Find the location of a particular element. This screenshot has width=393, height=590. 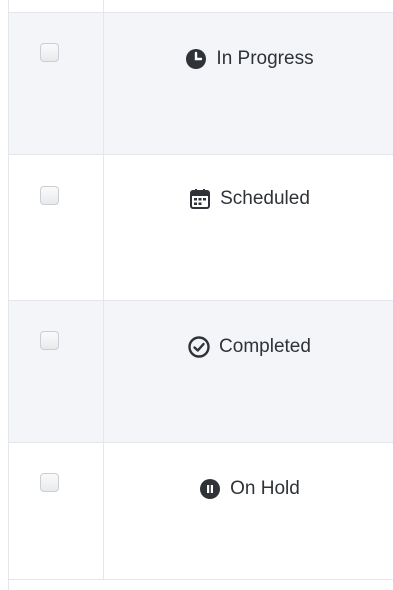

status-label: In Progress is located at coordinates (265, 58).